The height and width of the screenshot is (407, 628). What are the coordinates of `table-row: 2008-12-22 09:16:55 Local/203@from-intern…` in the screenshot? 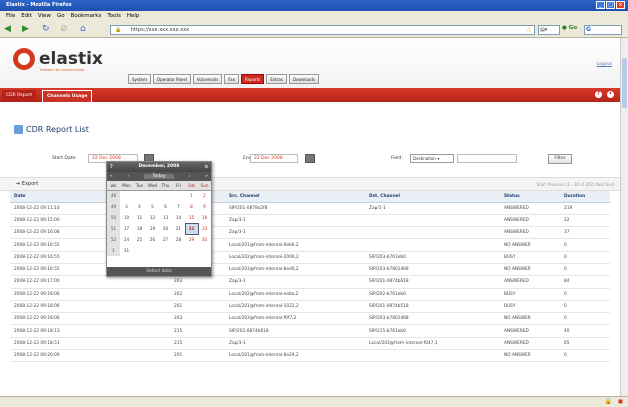 It's located at (310, 270).